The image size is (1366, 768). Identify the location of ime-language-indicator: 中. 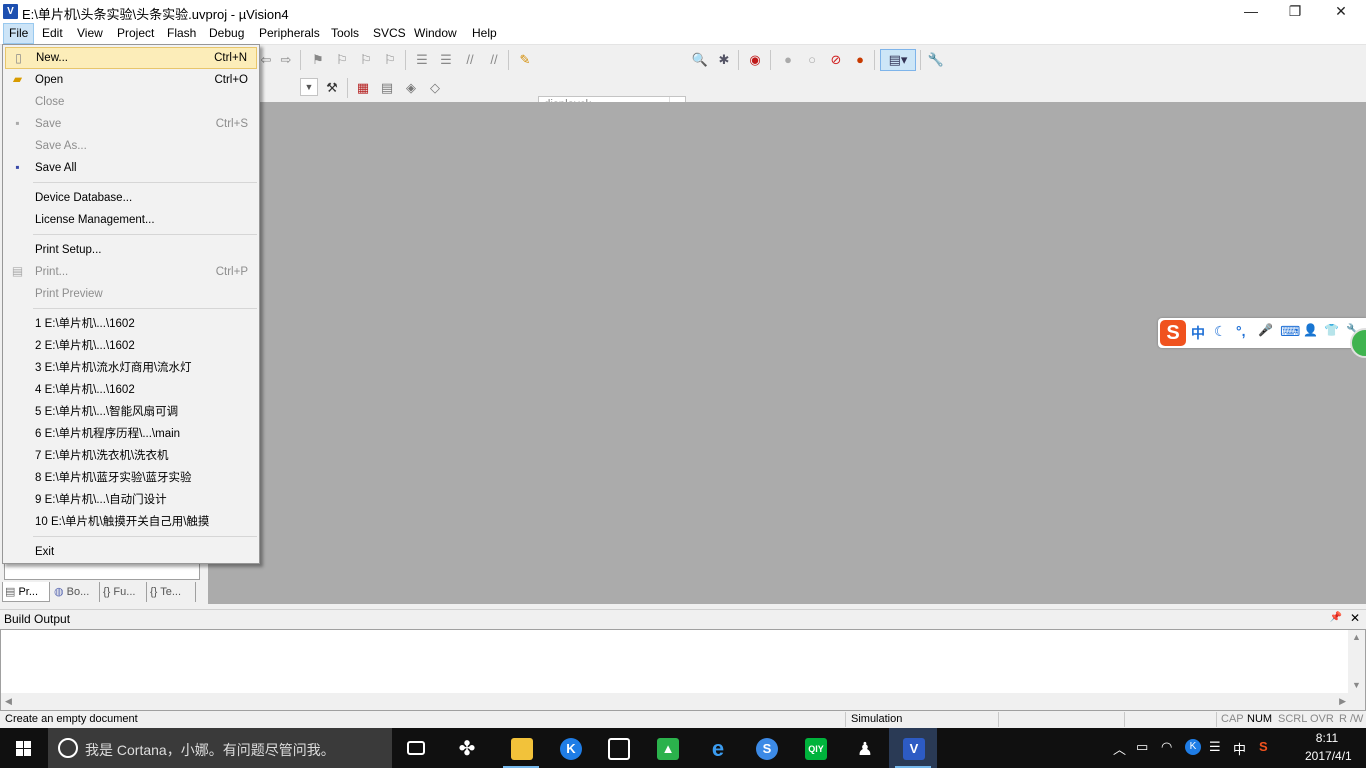
(1239, 748).